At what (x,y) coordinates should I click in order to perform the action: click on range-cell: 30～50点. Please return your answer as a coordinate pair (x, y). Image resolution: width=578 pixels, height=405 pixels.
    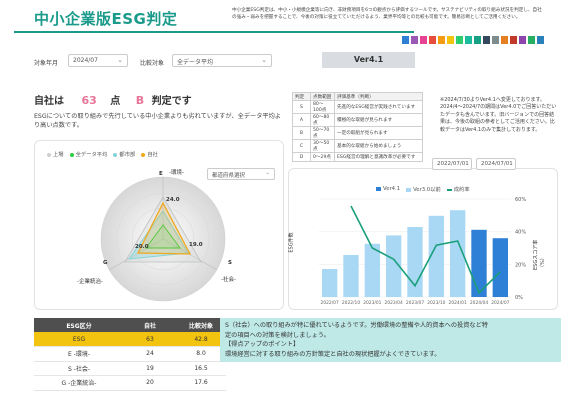
    Looking at the image, I should click on (322, 146).